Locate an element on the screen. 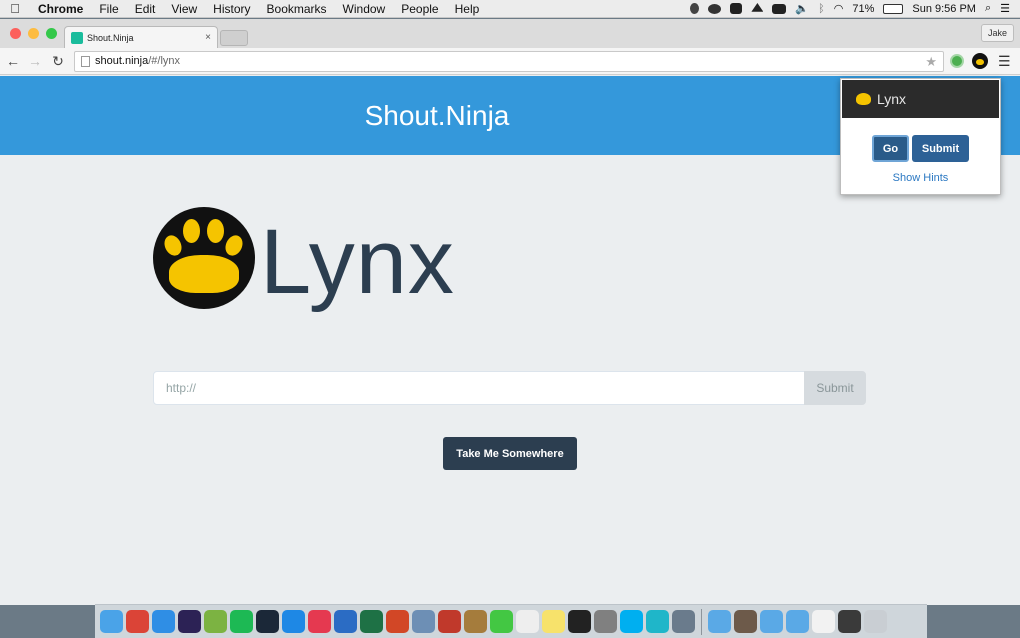  menu-extras: 🔈 ᛒ ◠ 71% Sun 9:56 PM ⌕ ☰ is located at coordinates (855, 8).